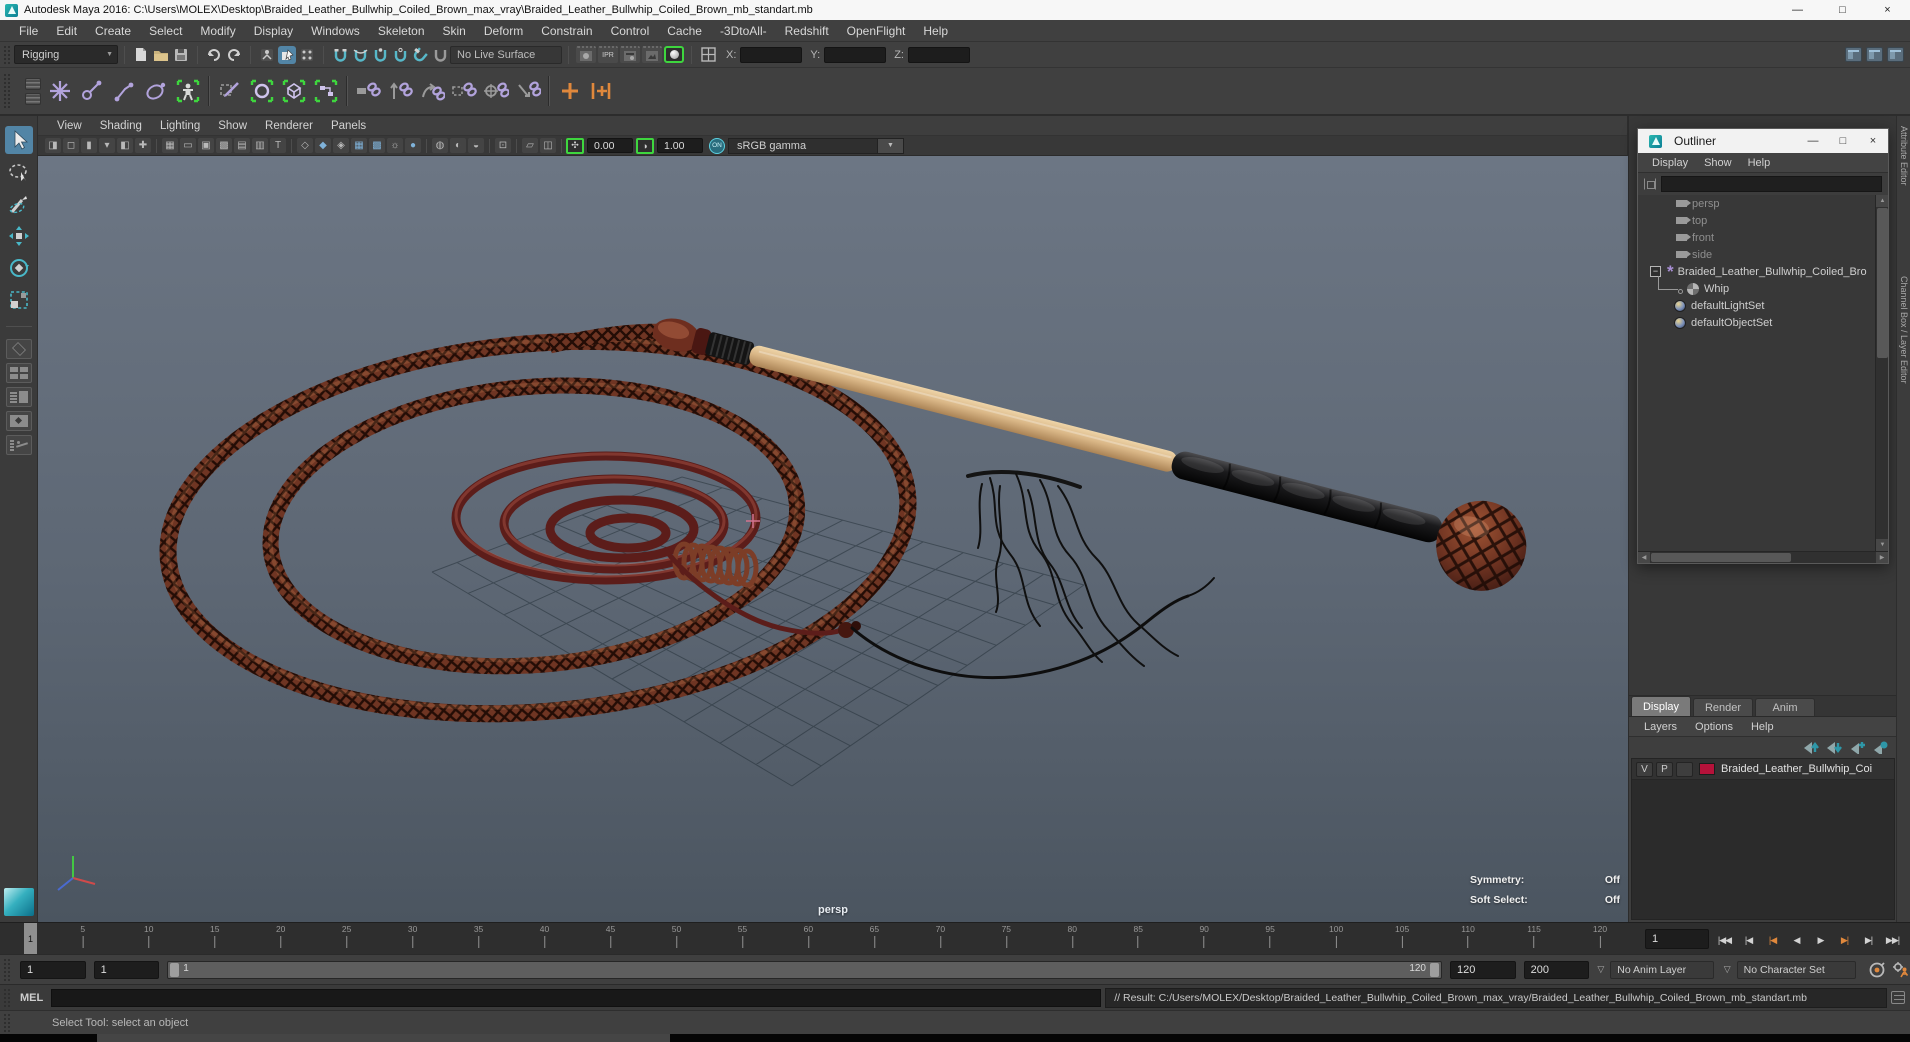 The image size is (1910, 1042). What do you see at coordinates (771, 54) in the screenshot?
I see `x-input` at bounding box center [771, 54].